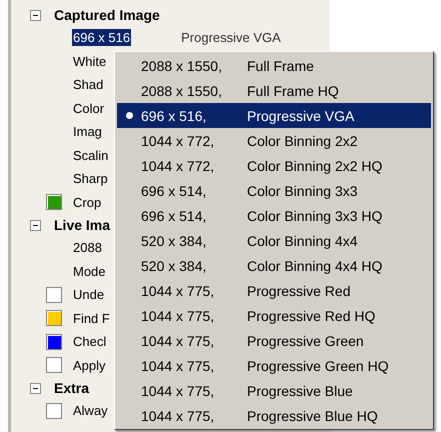 The height and width of the screenshot is (432, 441). Describe the element at coordinates (274, 165) in the screenshot. I see `menu-item: 1044 x 772, Color Binning 2x2 HQ` at that location.